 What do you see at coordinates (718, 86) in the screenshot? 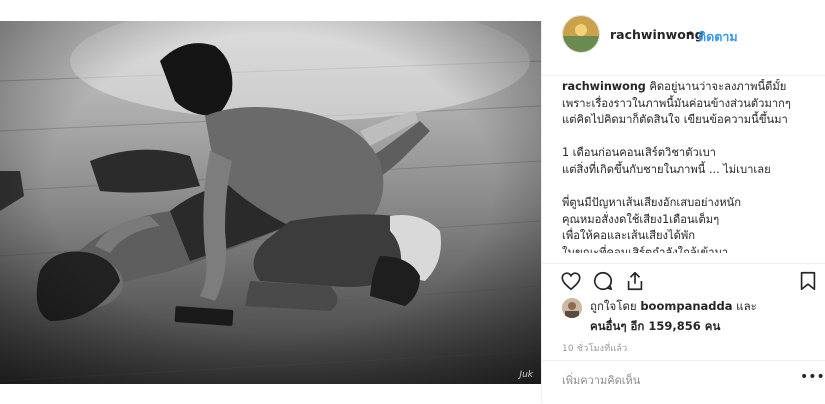
I see `caption-text: คิดอยู่นานว่าจะลงภาพนี้ดีมั้ย` at bounding box center [718, 86].